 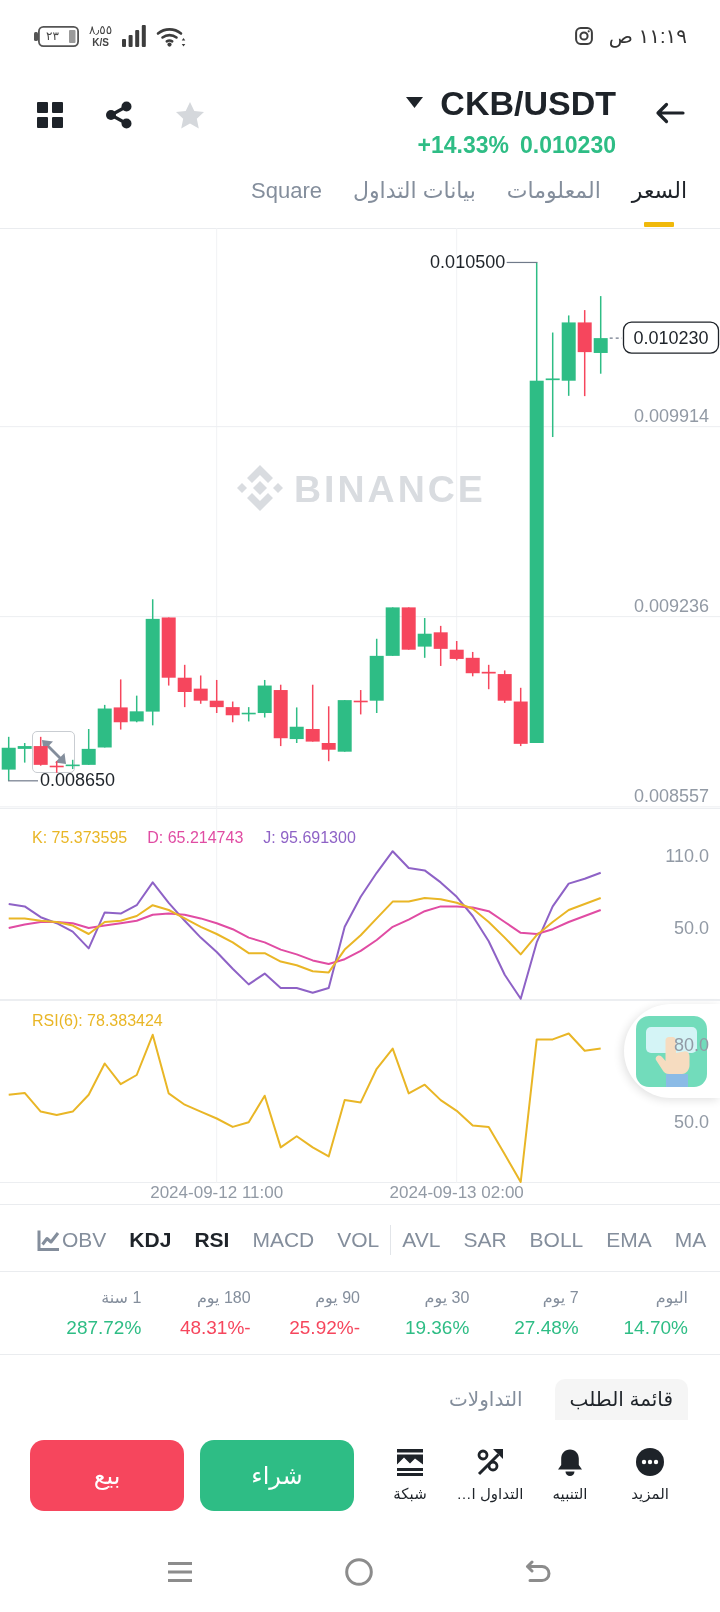 I want to click on bell-icon, so click(x=570, y=1462).